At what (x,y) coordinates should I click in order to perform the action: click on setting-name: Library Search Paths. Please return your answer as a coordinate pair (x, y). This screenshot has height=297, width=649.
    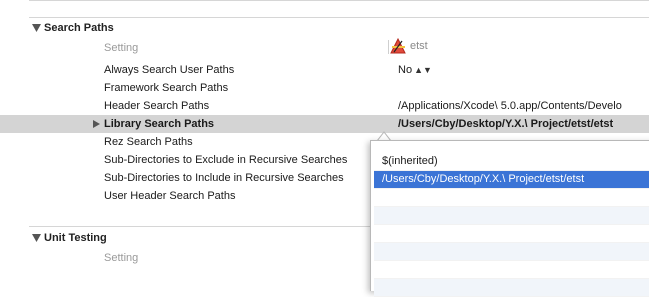
    Looking at the image, I should click on (159, 124).